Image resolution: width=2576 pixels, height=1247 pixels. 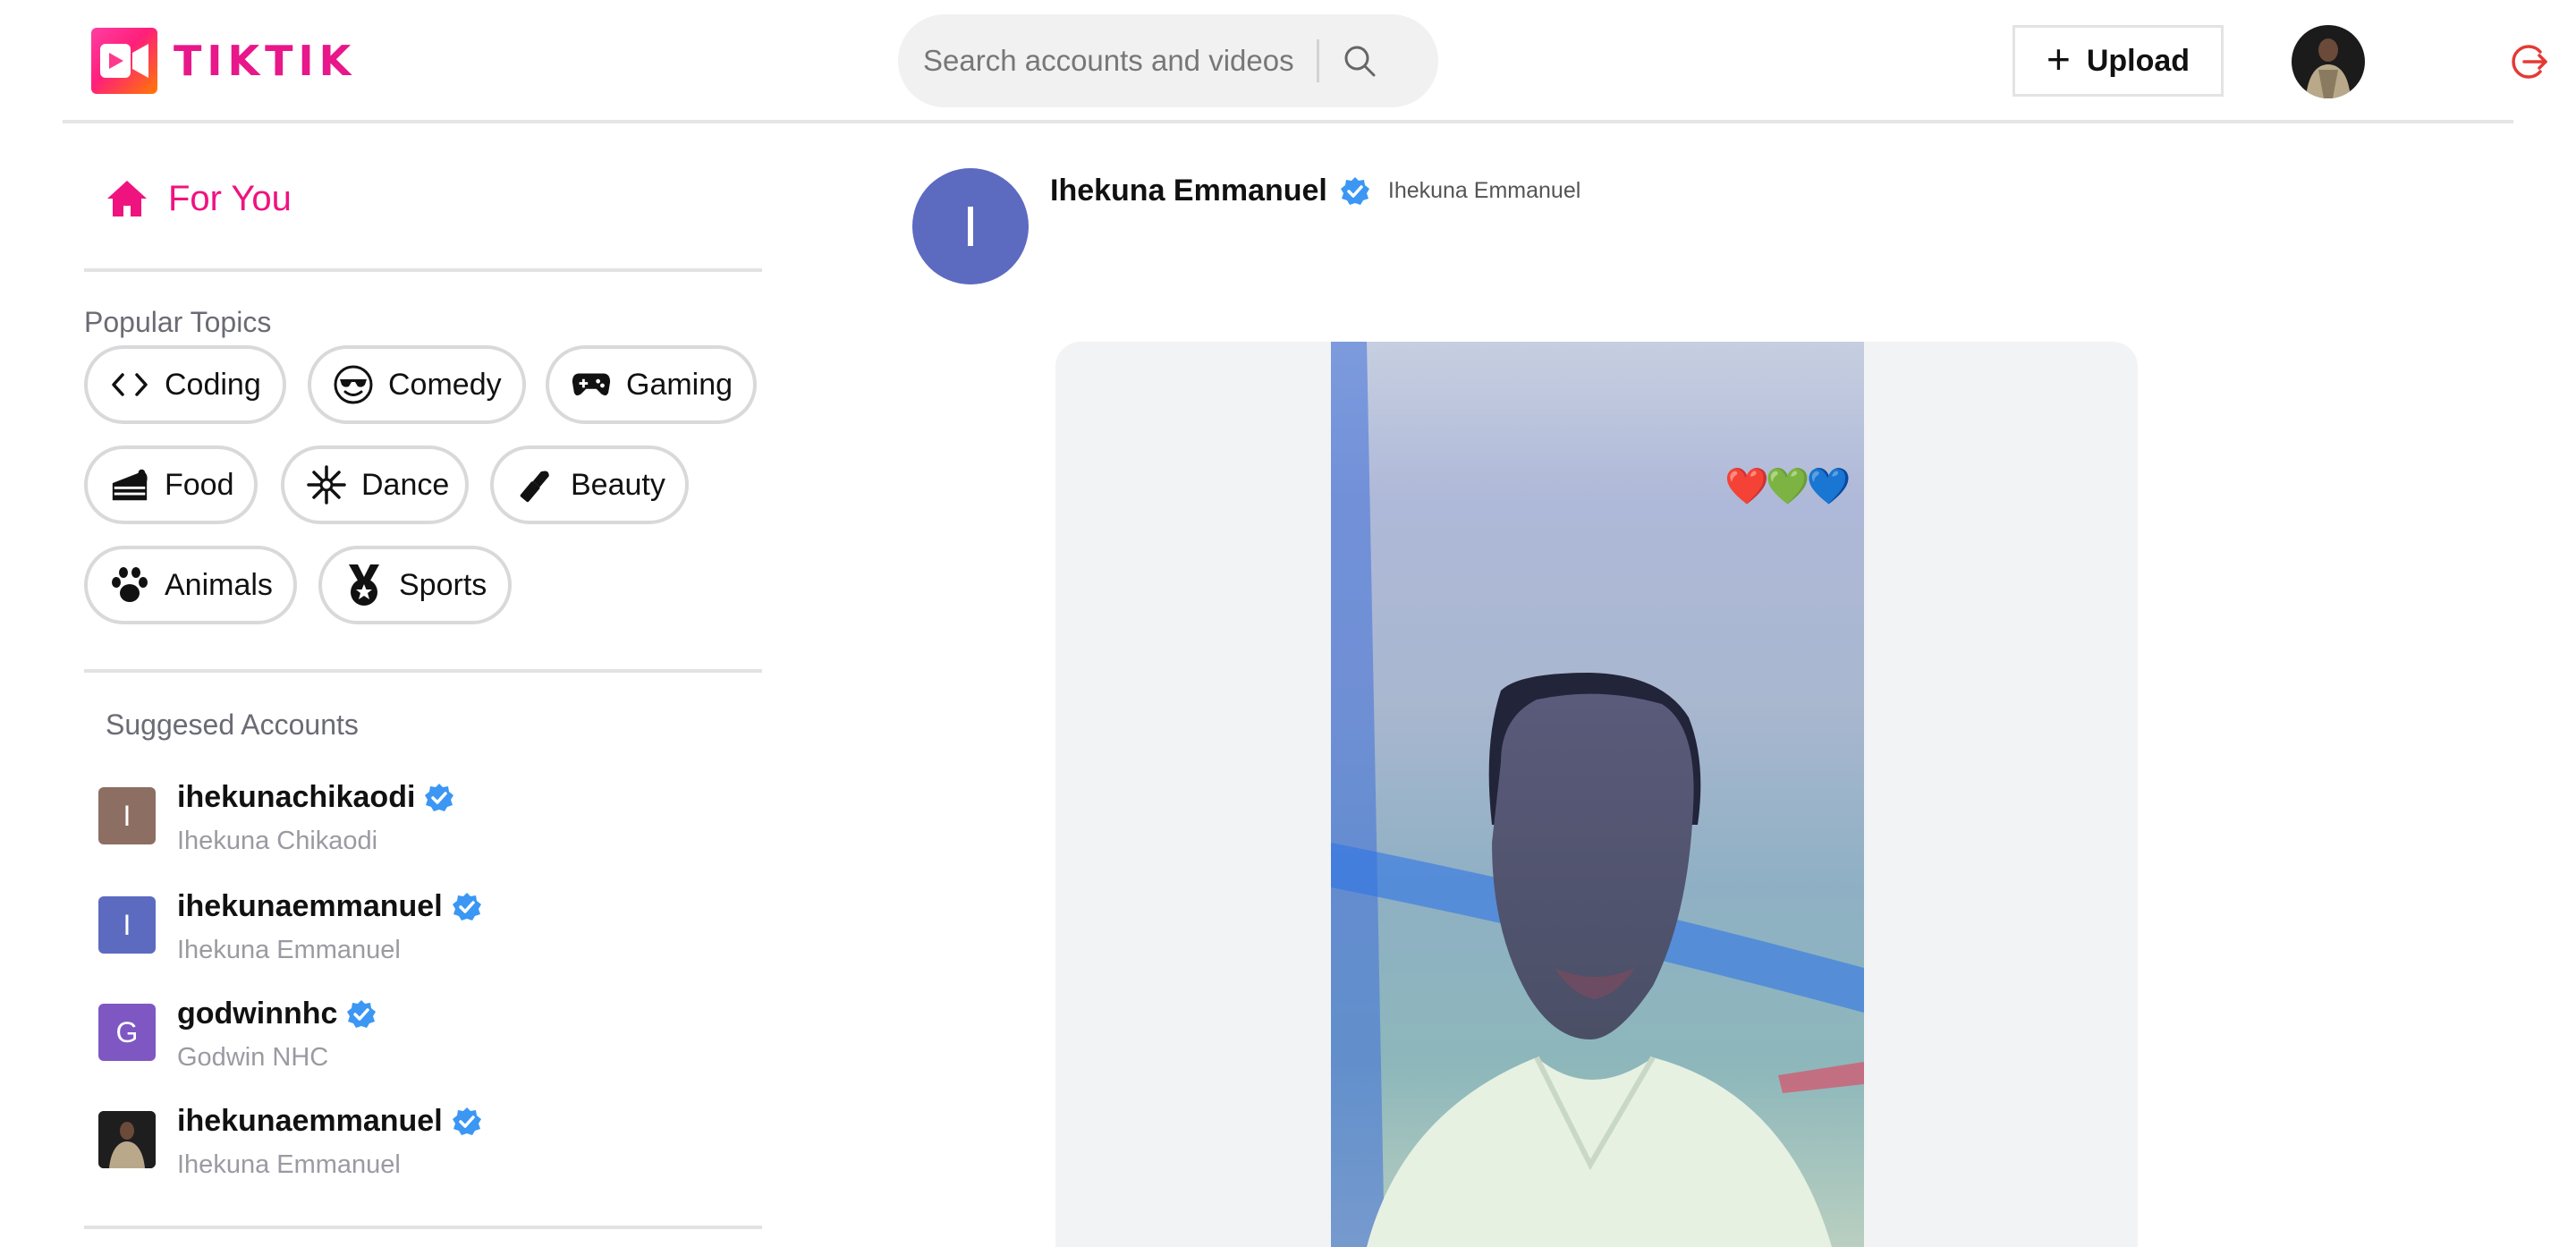 I want to click on post-author: Ihekuna Emmanuel Ihekuna Emmanuel, so click(x=1315, y=191).